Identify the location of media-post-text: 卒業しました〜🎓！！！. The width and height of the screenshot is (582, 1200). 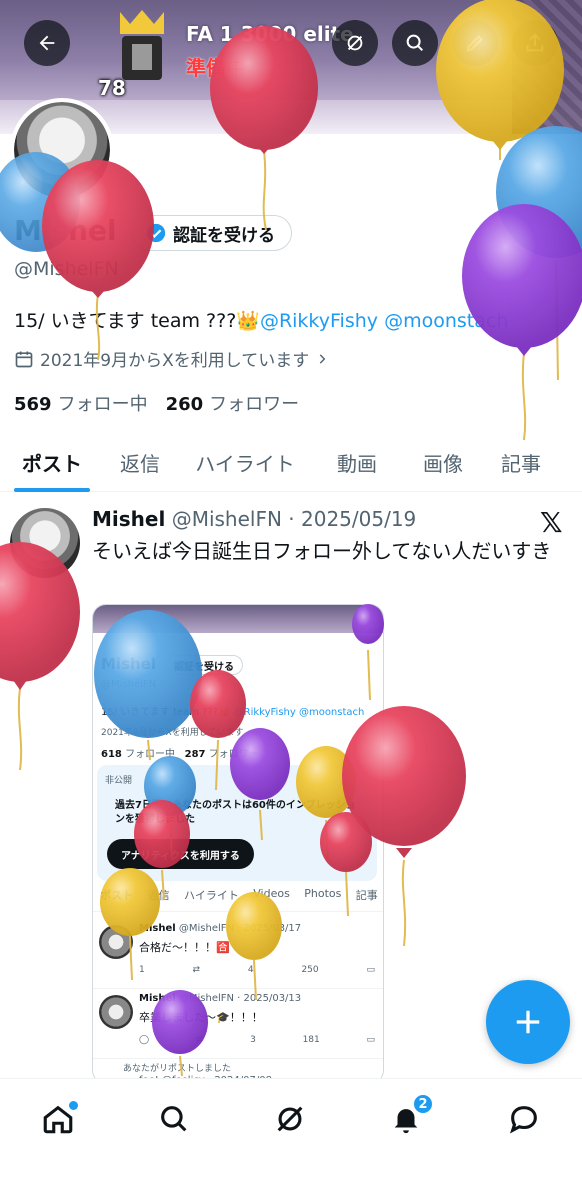
(201, 1017).